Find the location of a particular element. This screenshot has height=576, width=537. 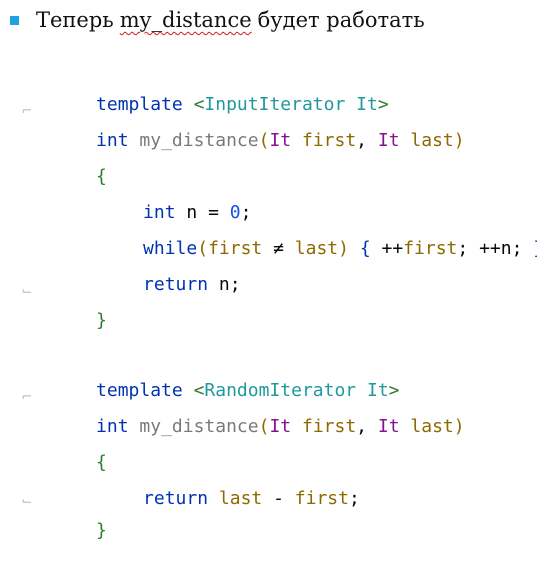

code-line-return-n: return n; is located at coordinates (268, 267).